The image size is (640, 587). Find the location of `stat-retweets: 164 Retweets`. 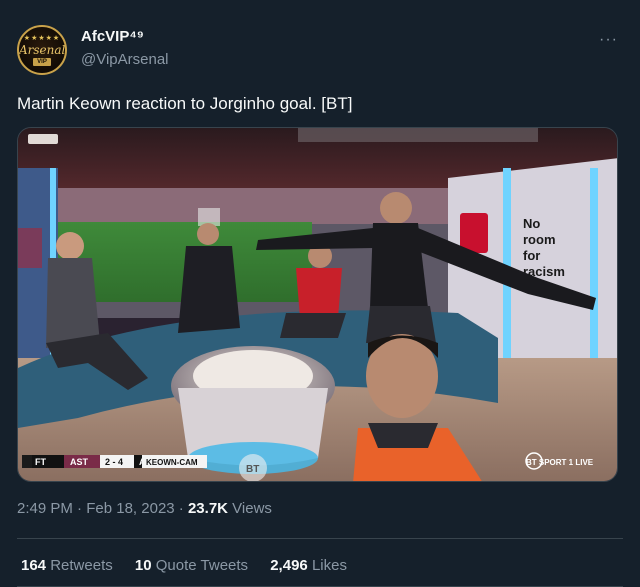

stat-retweets: 164 Retweets is located at coordinates (67, 565).